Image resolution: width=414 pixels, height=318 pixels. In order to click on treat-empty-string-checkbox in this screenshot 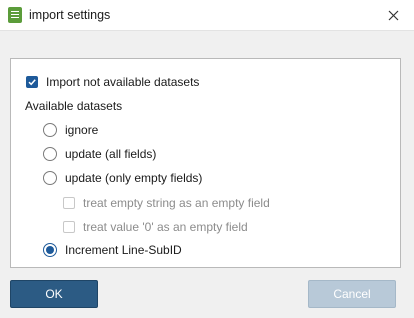, I will do `click(69, 203)`.